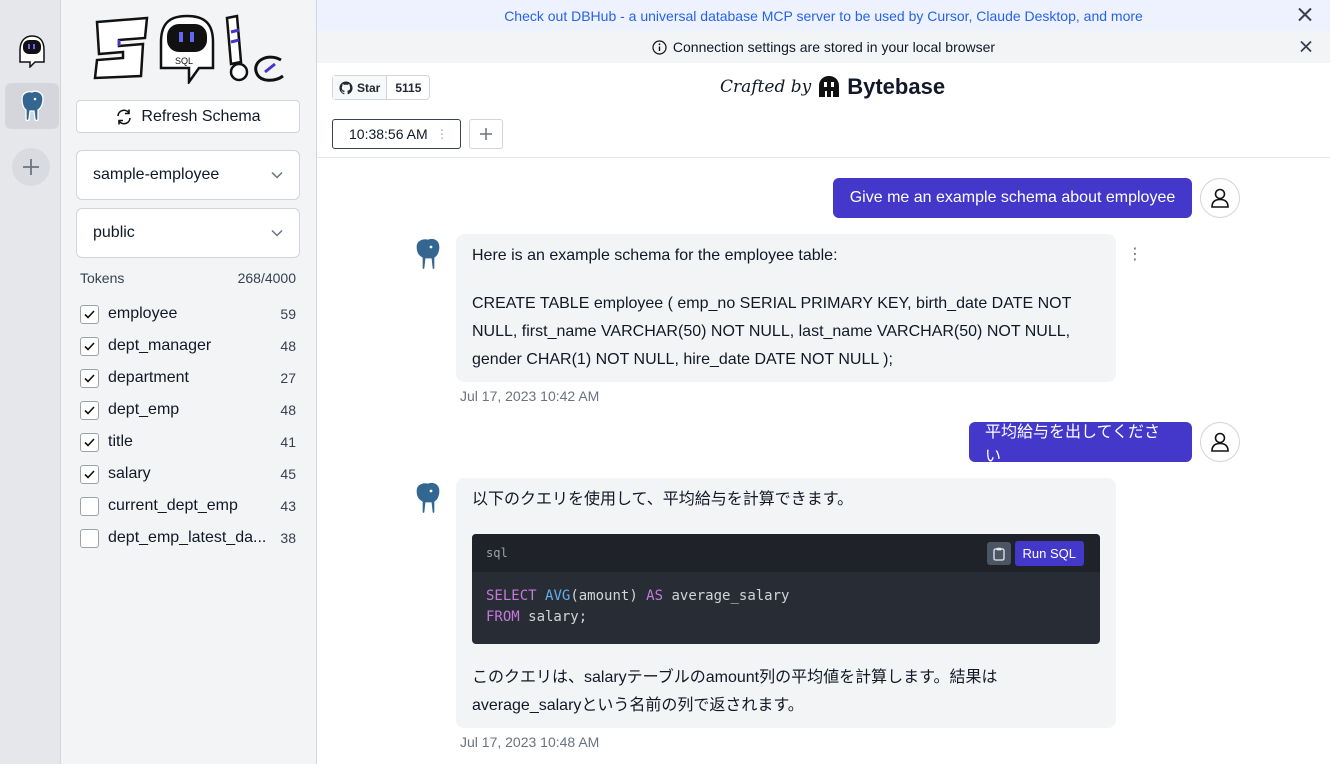  Describe the element at coordinates (823, 157) in the screenshot. I see `header-divider` at that location.